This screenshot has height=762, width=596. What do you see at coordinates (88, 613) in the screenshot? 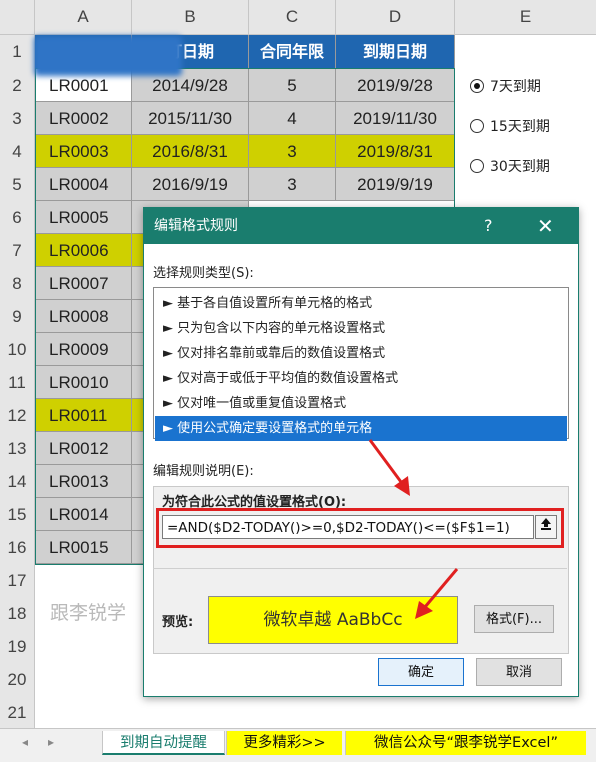
I see `watermark-text: 跟李锐学` at bounding box center [88, 613].